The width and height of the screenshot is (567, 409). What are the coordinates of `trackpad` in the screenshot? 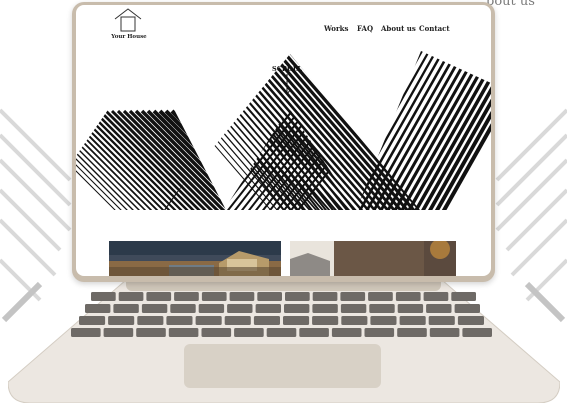 It's located at (282, 366).